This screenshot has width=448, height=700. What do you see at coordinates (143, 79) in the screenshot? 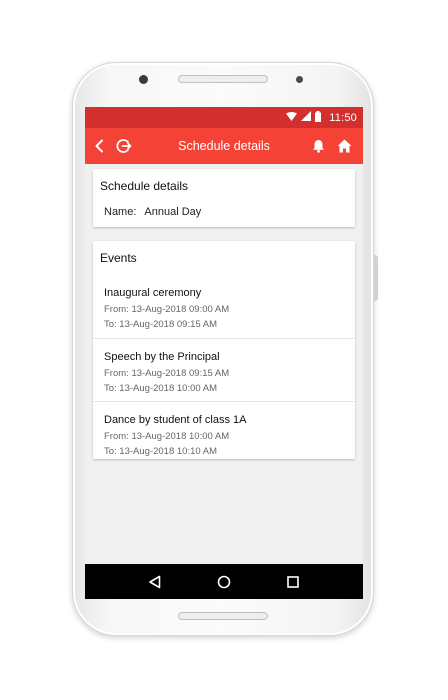
I see `front-camera` at bounding box center [143, 79].